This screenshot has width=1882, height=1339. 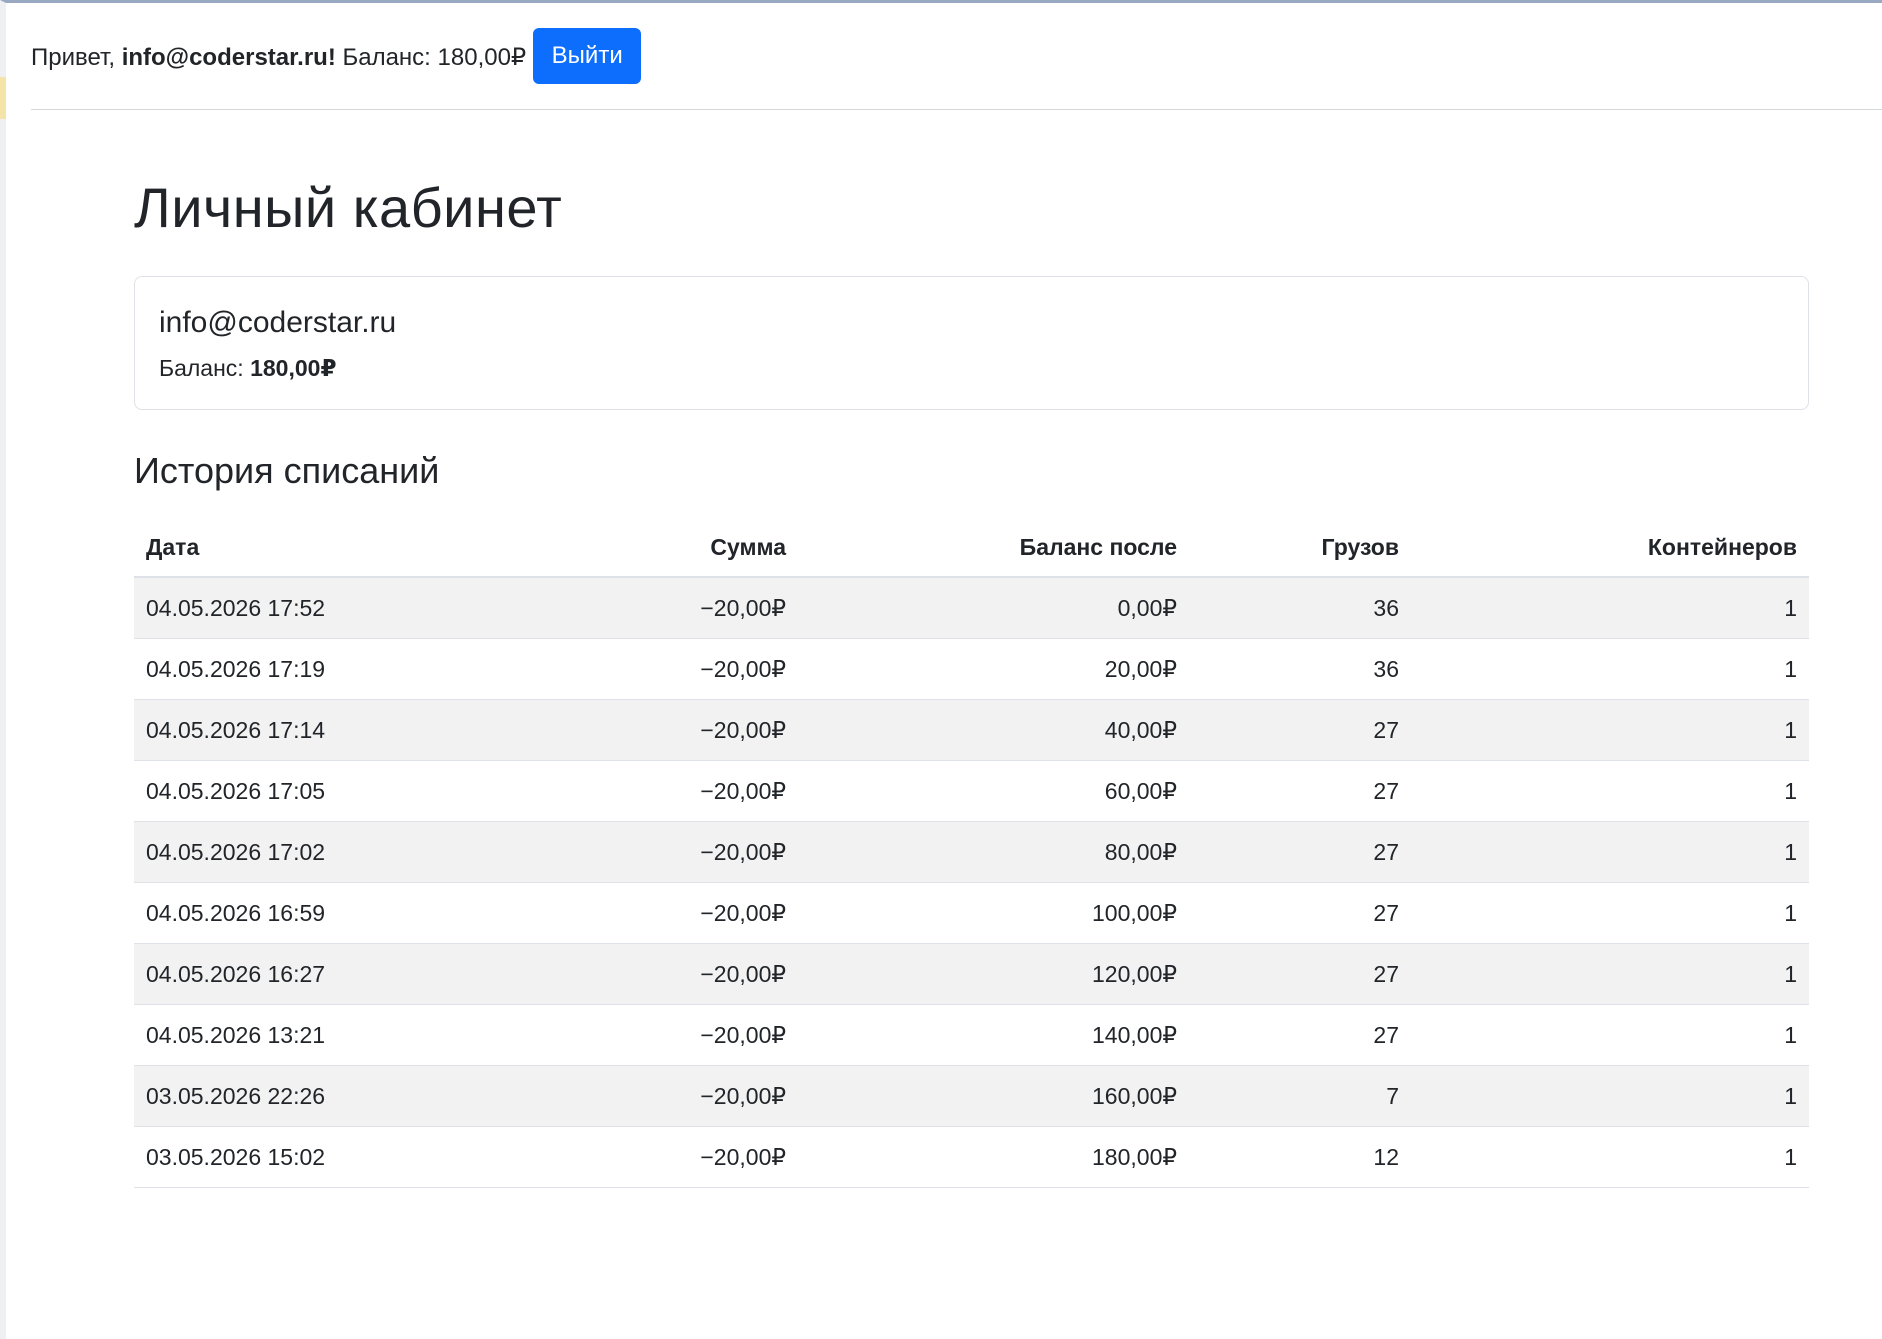 What do you see at coordinates (993, 730) in the screenshot?
I see `cell-balance-after: 40,00₽` at bounding box center [993, 730].